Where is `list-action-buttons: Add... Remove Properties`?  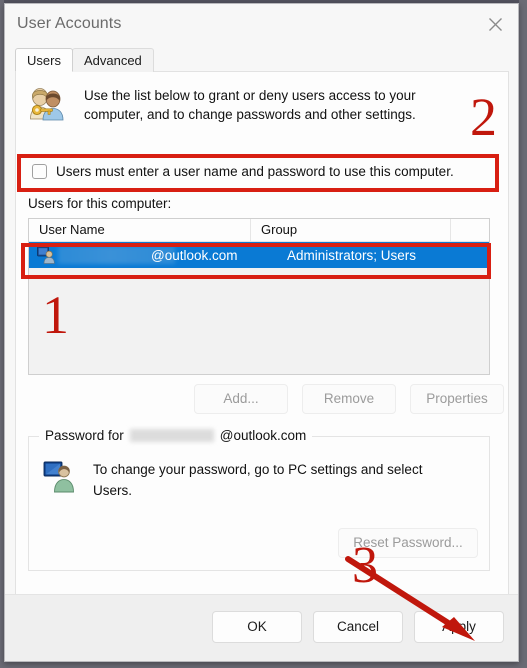
list-action-buttons: Add... Remove Properties is located at coordinates (349, 399).